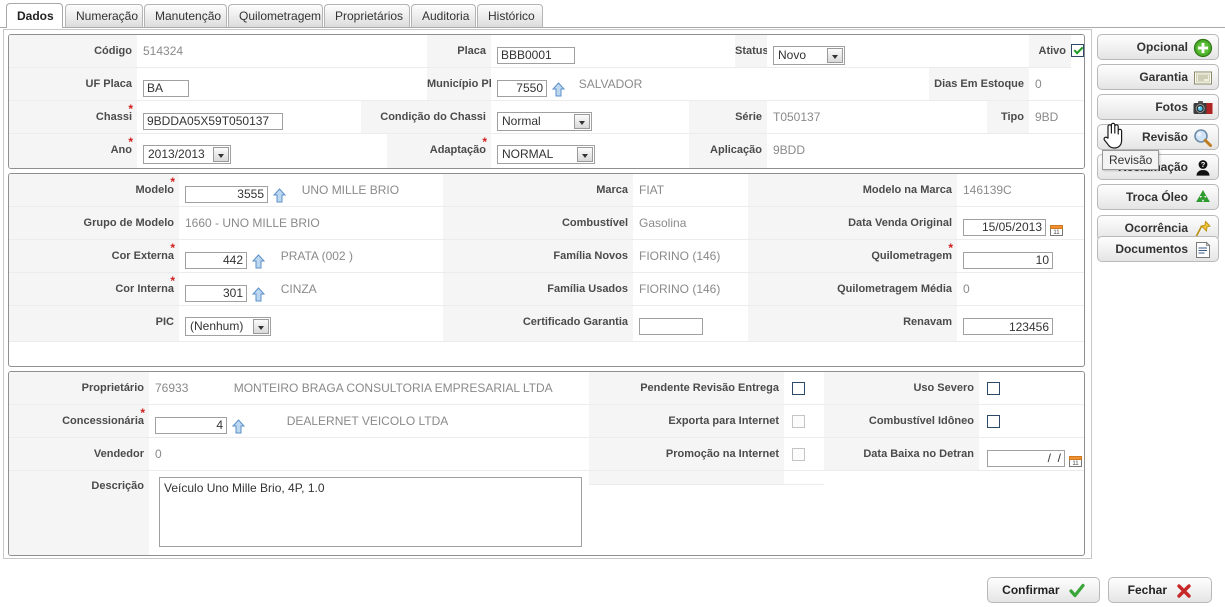  Describe the element at coordinates (993, 422) in the screenshot. I see `combustivel-idoneo-checkbox` at that location.